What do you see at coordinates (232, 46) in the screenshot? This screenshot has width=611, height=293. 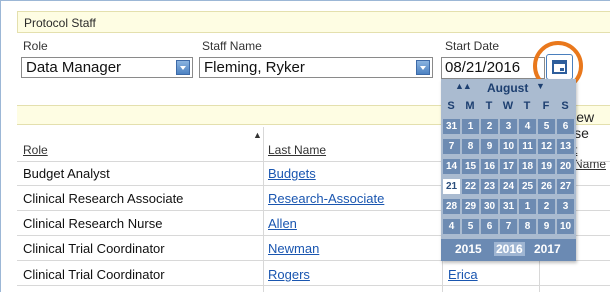 I see `staff-name-label: Staff Name` at bounding box center [232, 46].